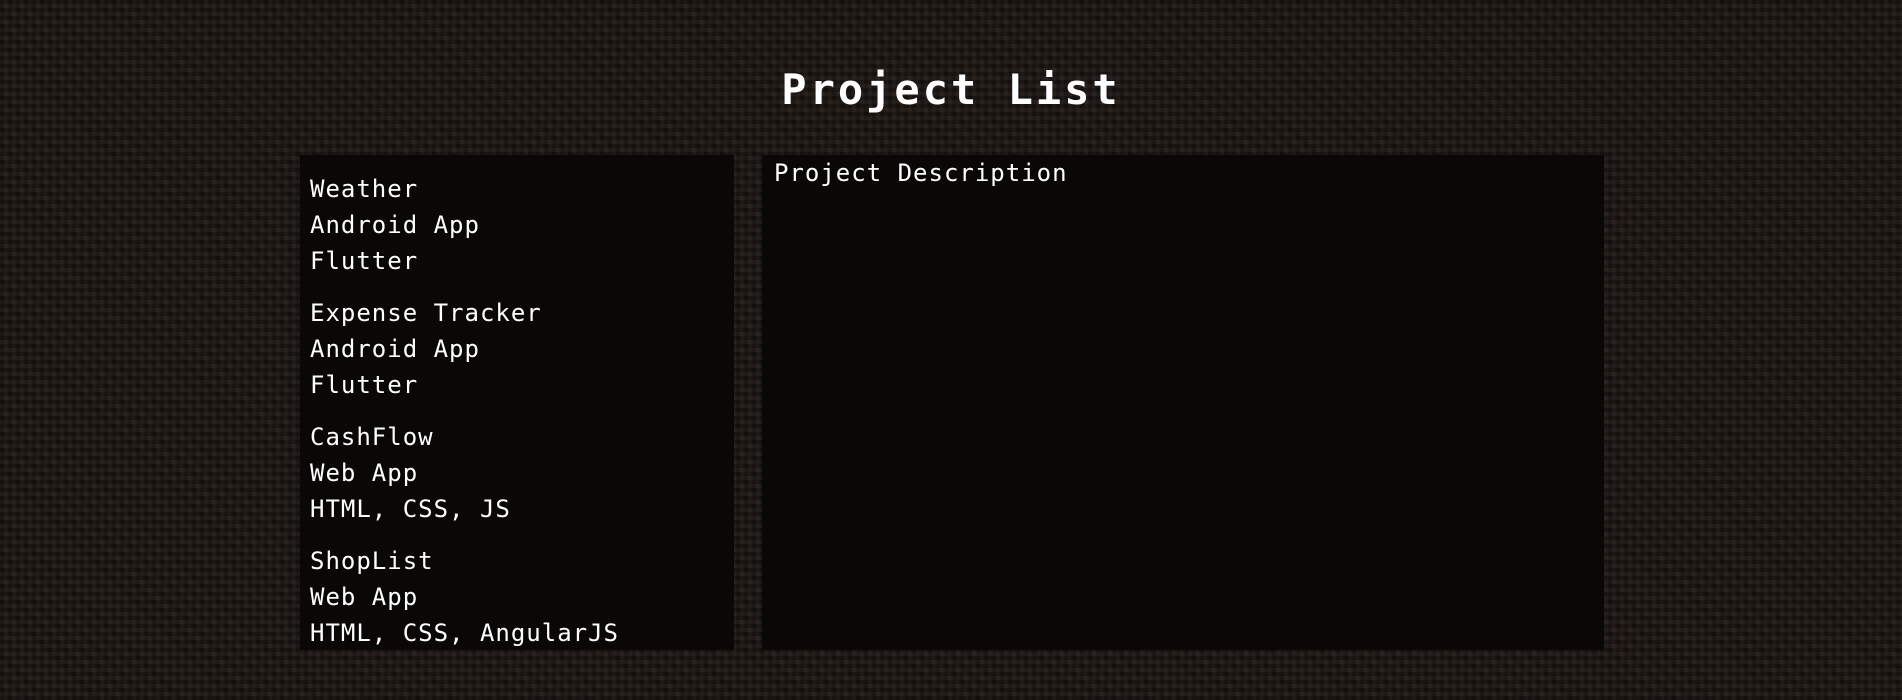 The image size is (1902, 700). I want to click on page-title: Project List, so click(951, 89).